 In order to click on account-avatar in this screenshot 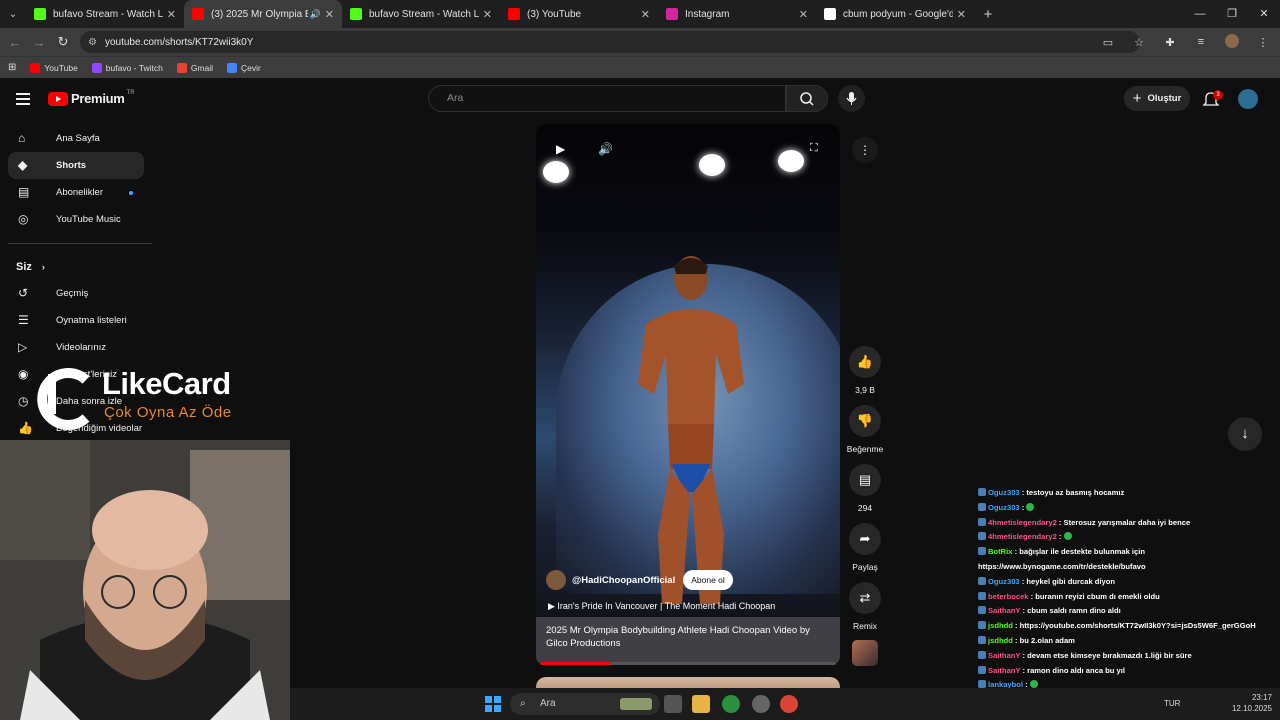, I will do `click(1248, 99)`.